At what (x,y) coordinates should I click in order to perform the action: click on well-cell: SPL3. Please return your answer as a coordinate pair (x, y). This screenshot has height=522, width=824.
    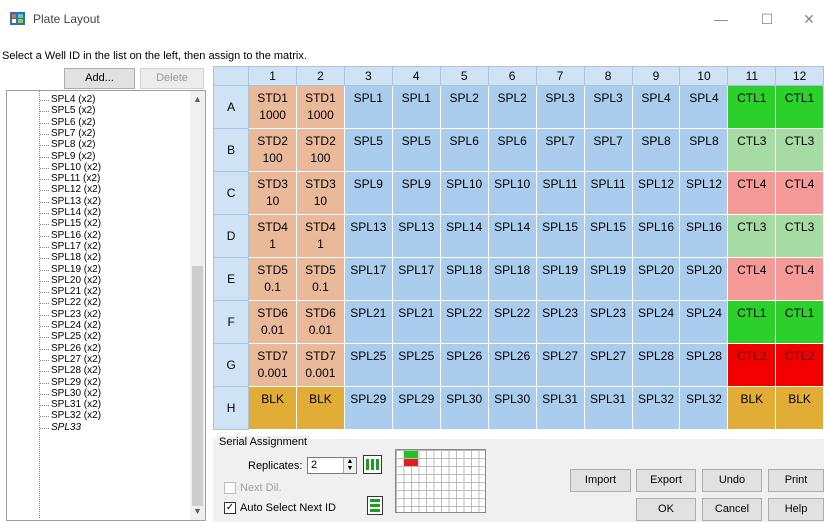
    Looking at the image, I should click on (608, 107).